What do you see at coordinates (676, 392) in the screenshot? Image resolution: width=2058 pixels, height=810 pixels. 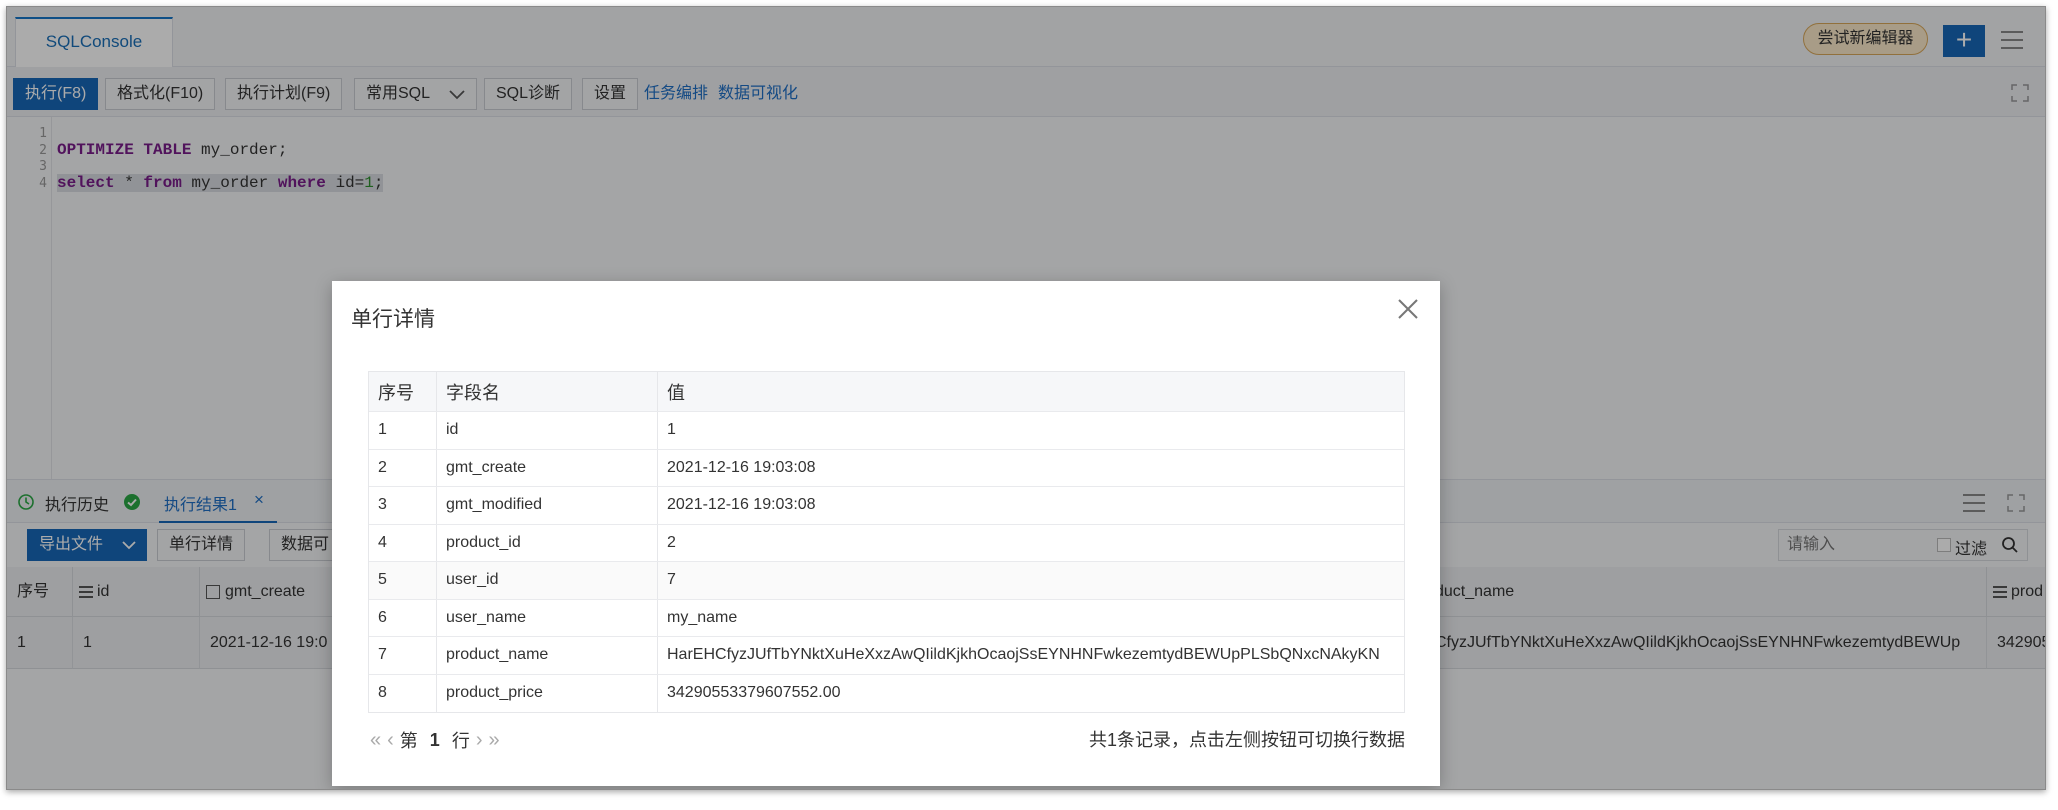 I see `header-value: 值` at bounding box center [676, 392].